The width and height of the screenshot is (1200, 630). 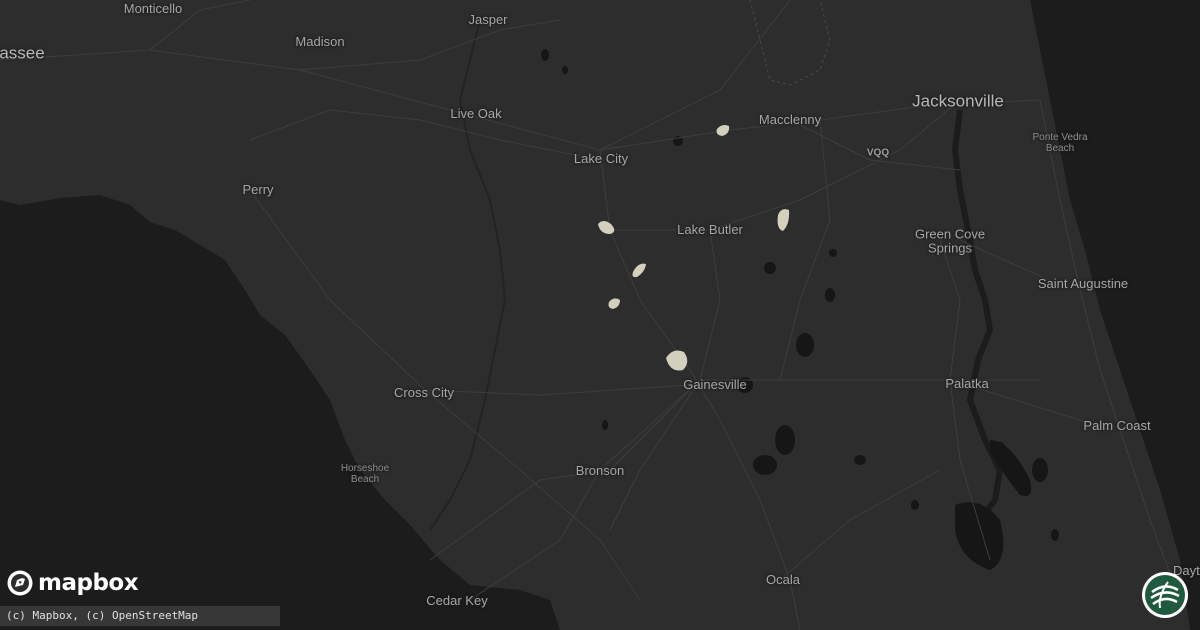 What do you see at coordinates (1117, 425) in the screenshot?
I see `place-label: Palm Coast` at bounding box center [1117, 425].